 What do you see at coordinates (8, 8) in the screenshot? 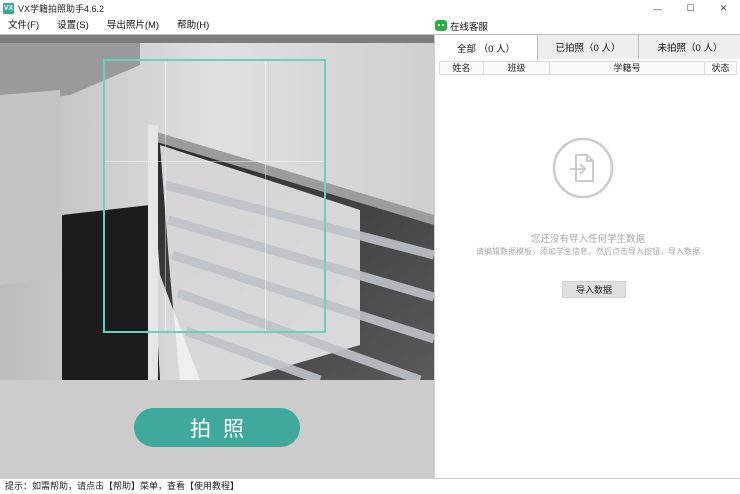
I see `app-logo-icon: VX` at bounding box center [8, 8].